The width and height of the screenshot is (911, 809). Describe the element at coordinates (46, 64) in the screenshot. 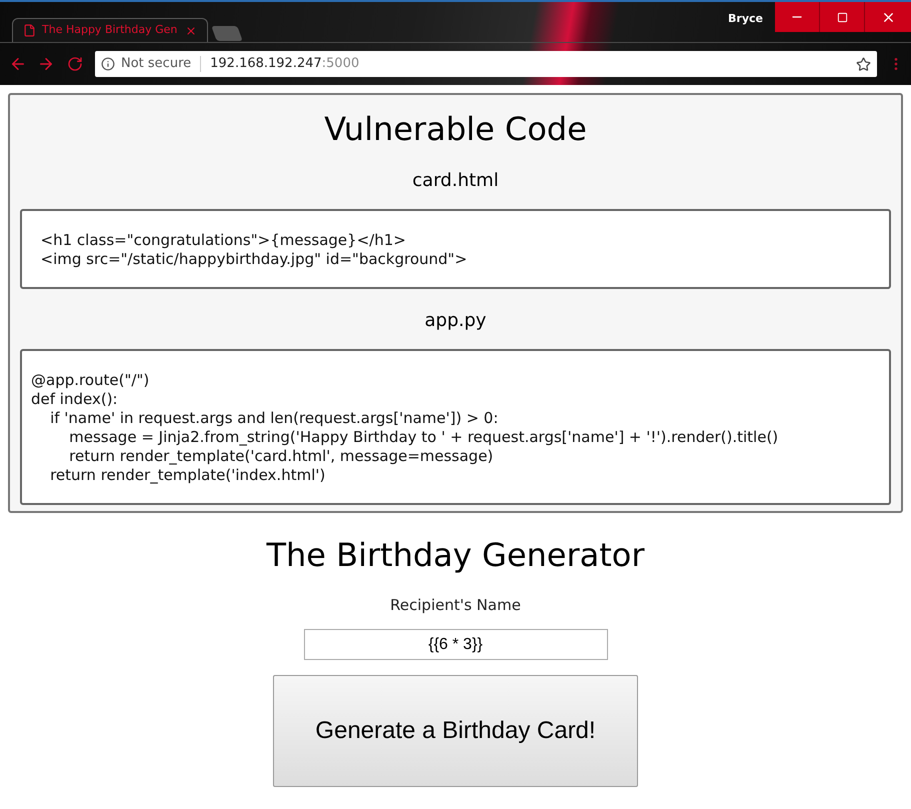

I see `forward-icon` at that location.